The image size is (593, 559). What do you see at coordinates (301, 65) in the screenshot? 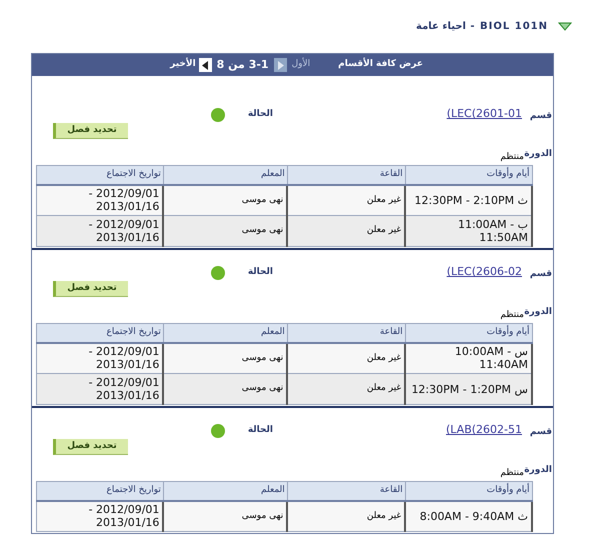
I see `first-link: الأول` at bounding box center [301, 65].